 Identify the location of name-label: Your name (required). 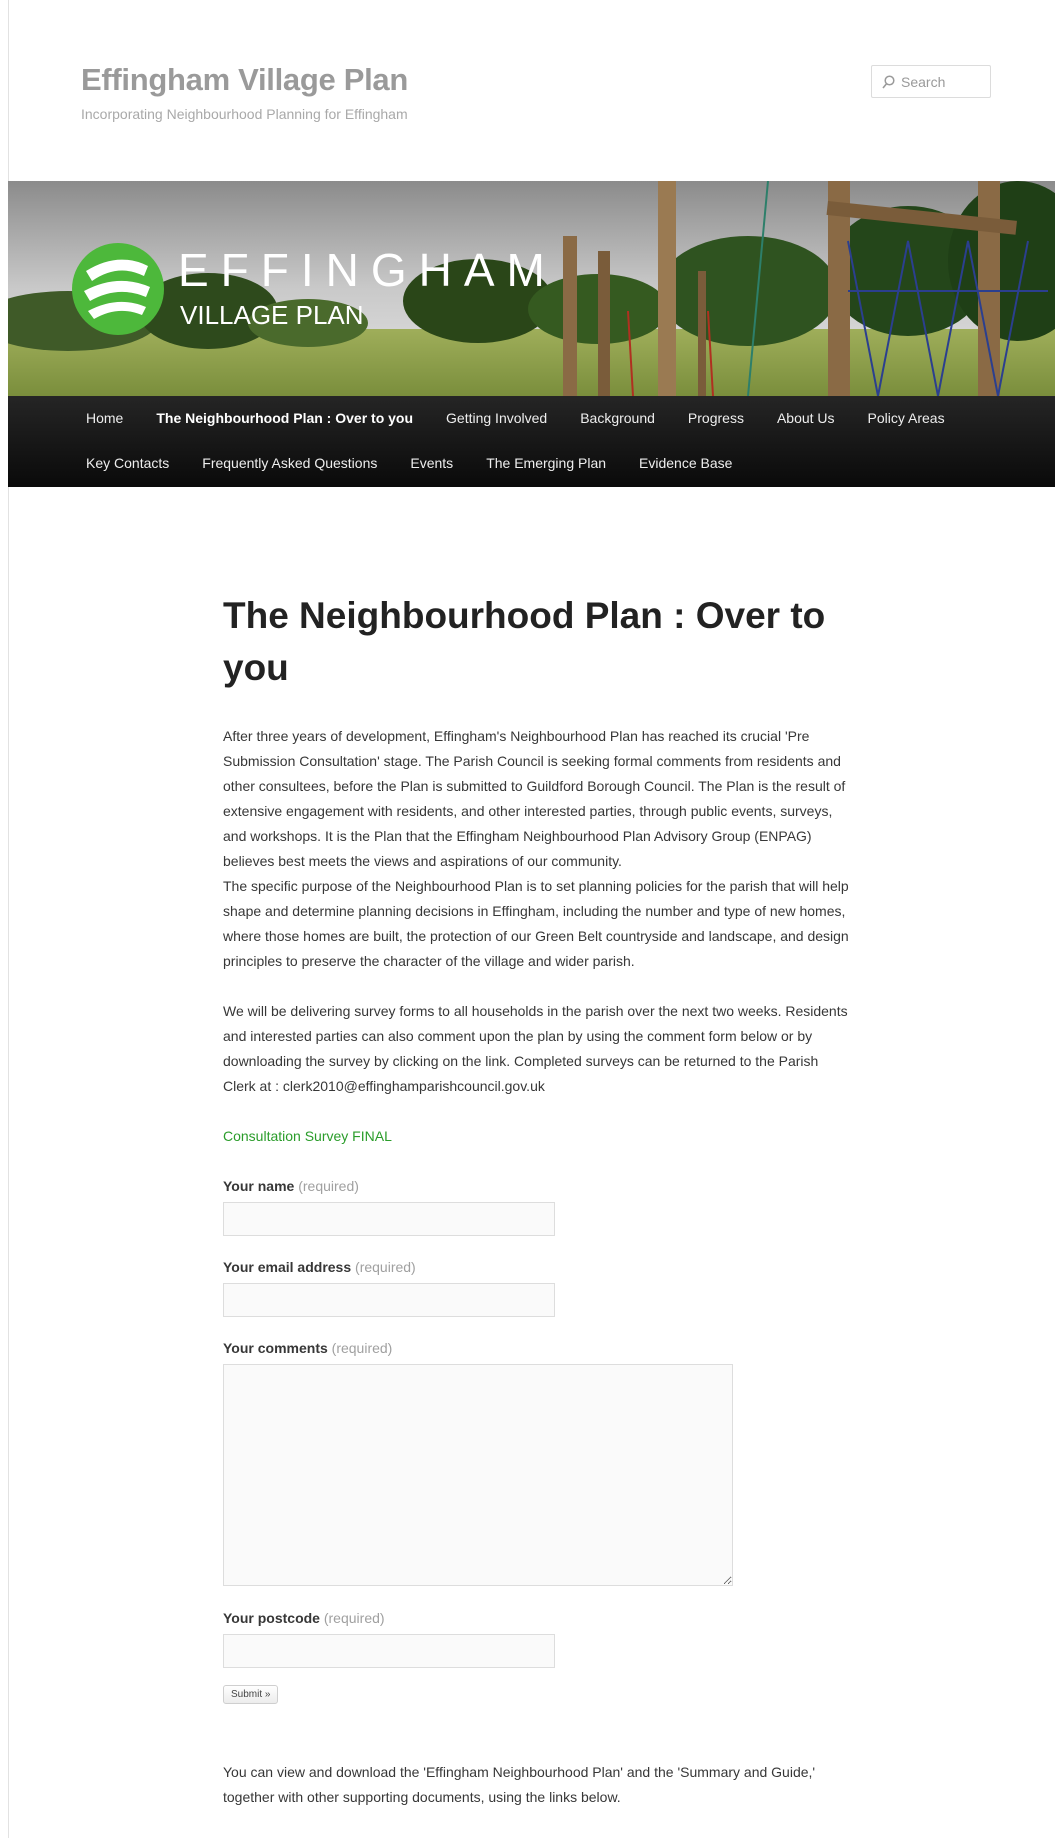
(538, 1186).